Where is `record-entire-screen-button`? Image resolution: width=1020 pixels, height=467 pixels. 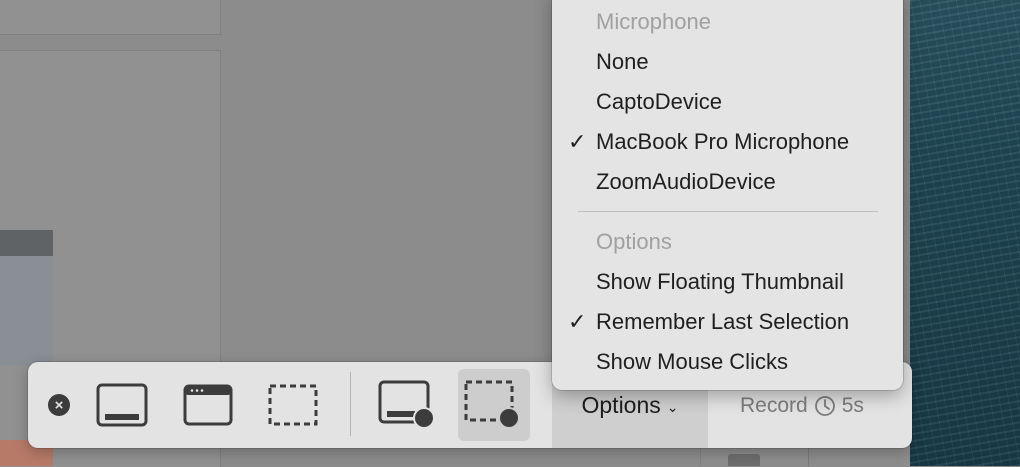 record-entire-screen-button is located at coordinates (408, 405).